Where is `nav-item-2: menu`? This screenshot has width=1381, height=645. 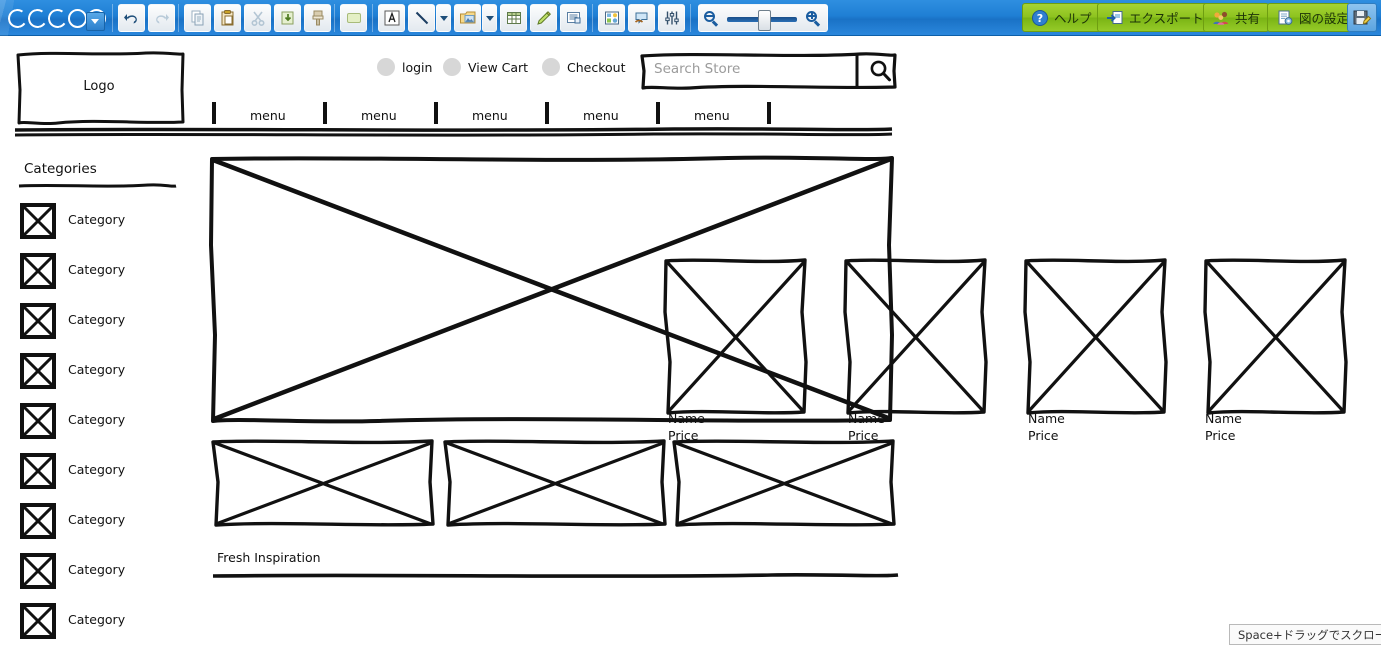
nav-item-2: menu is located at coordinates (490, 115).